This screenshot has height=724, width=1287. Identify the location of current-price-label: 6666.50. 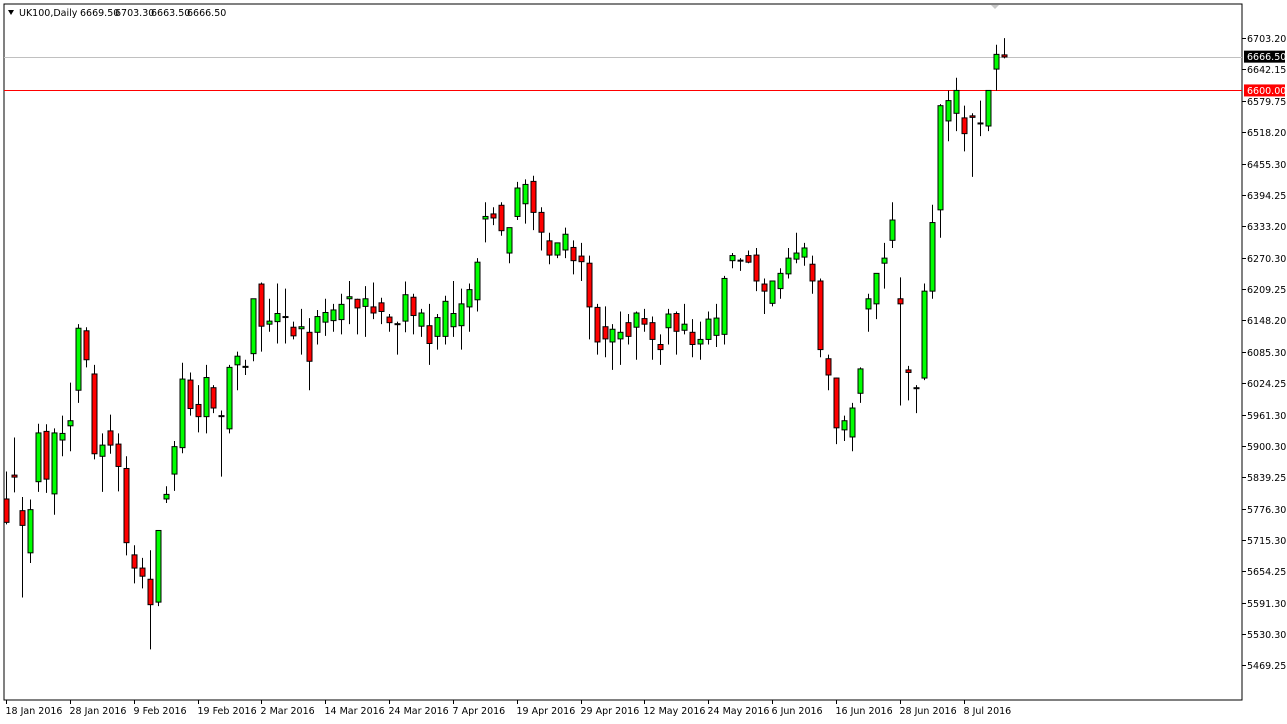
(1266, 57).